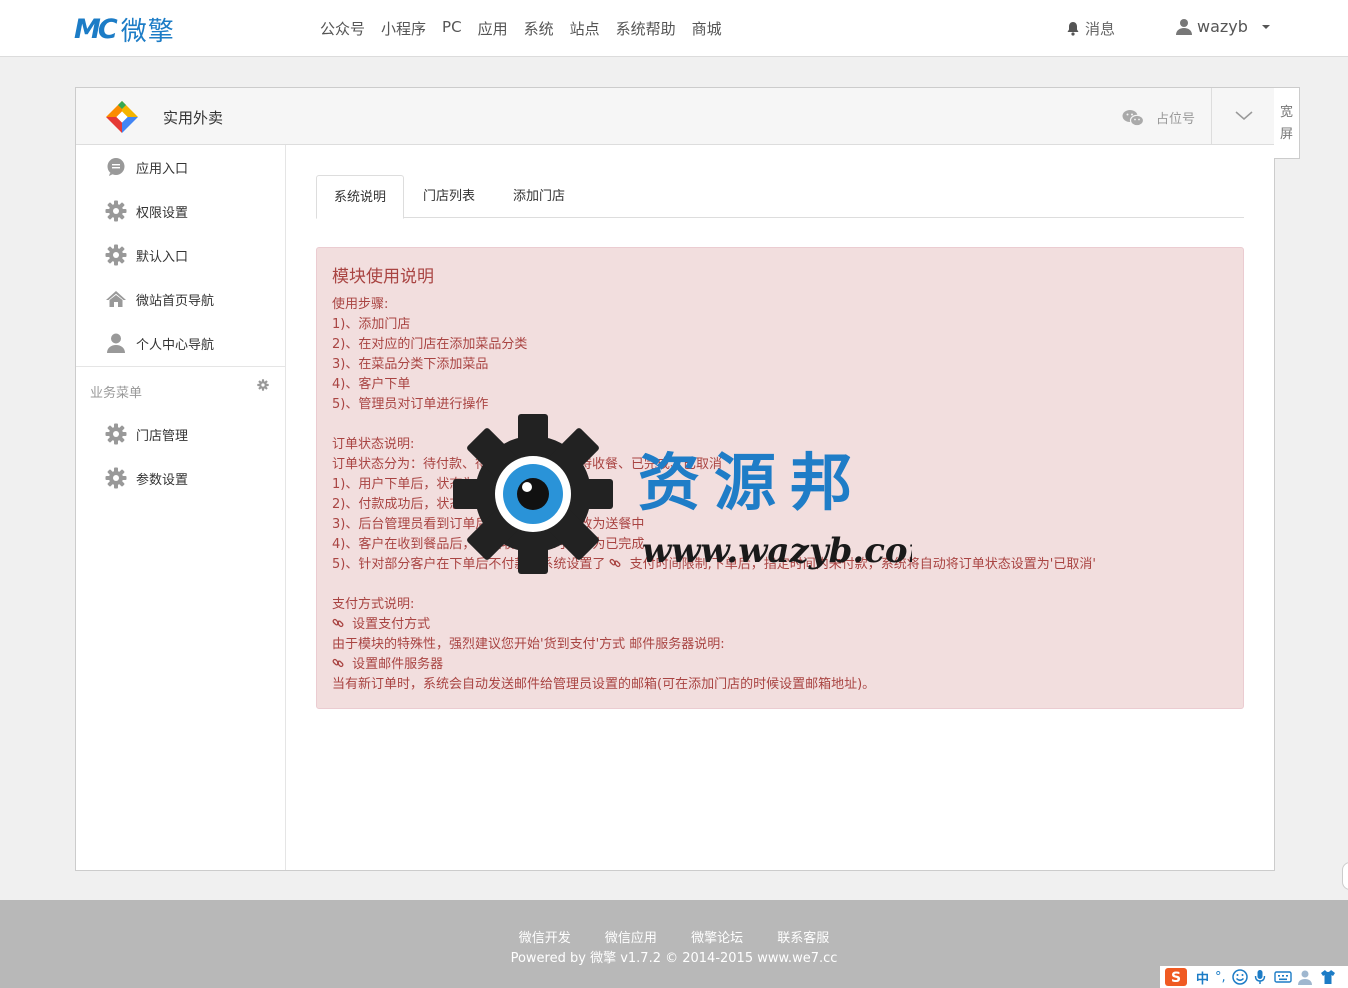 This screenshot has width=1348, height=988. What do you see at coordinates (398, 664) in the screenshot?
I see `set-mail-server-label: 设置邮件服务器` at bounding box center [398, 664].